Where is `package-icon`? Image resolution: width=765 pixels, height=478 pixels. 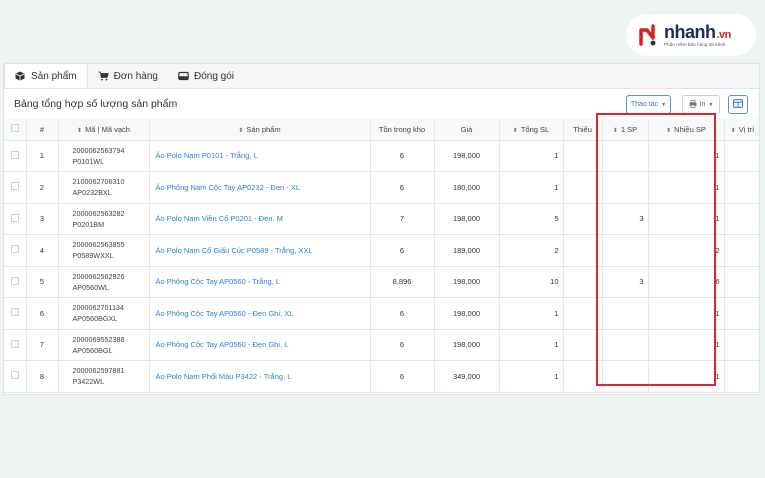 package-icon is located at coordinates (183, 76).